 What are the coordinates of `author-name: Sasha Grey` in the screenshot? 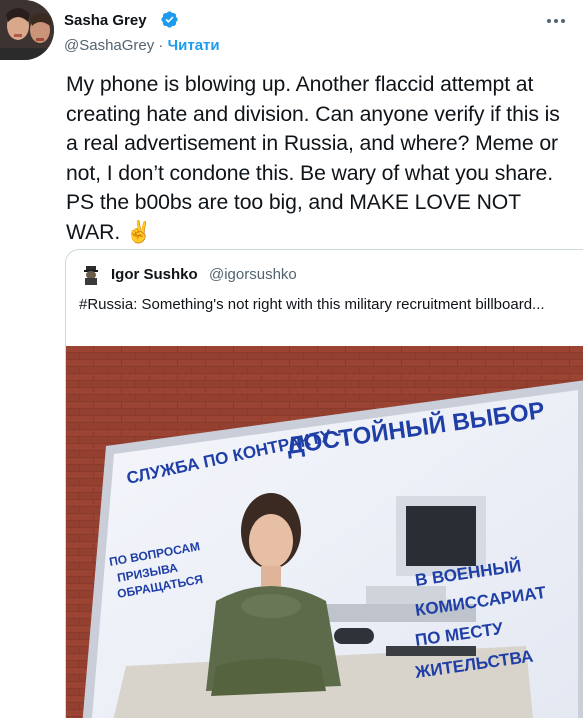 It's located at (105, 20).